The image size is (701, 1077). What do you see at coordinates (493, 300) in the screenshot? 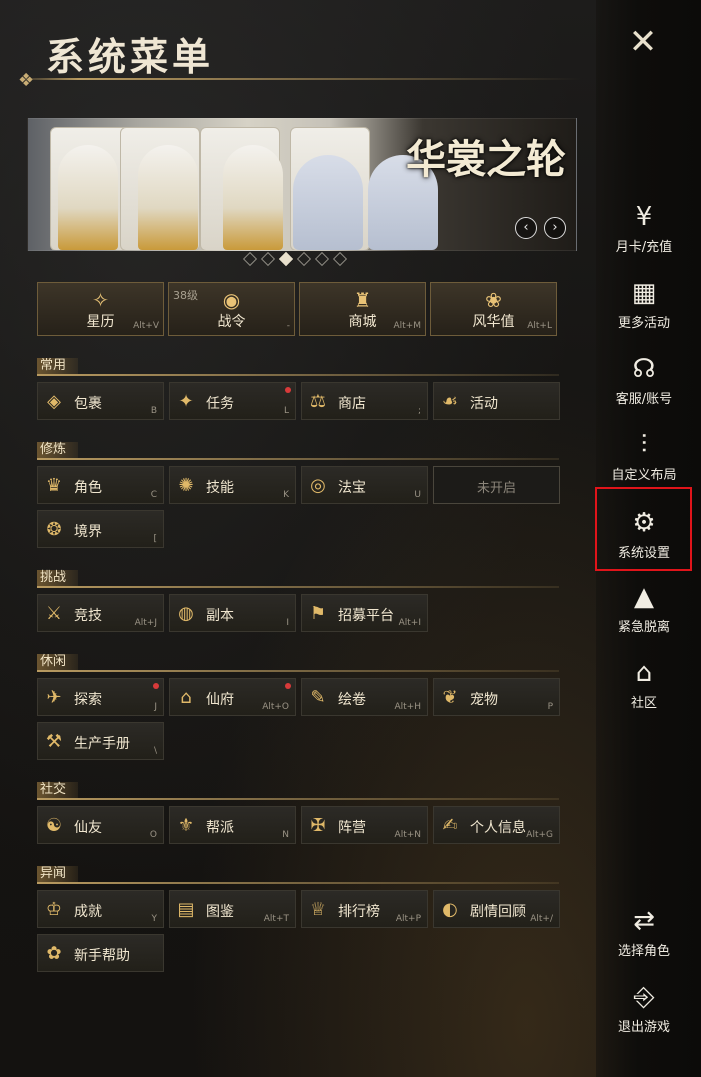
I see `charm-icon: ❀` at bounding box center [493, 300].